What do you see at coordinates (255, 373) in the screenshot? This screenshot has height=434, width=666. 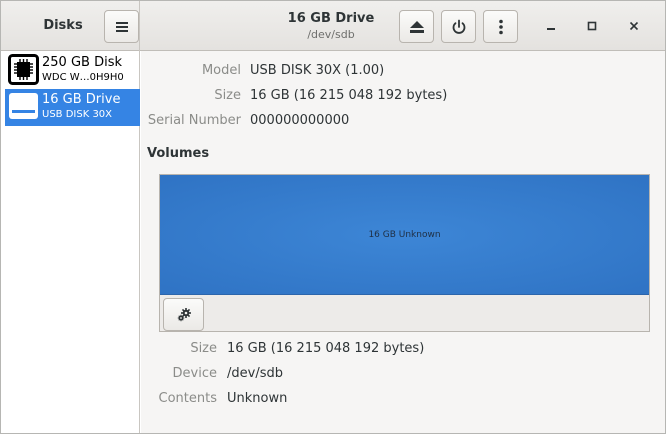 I see `device-value: /dev/sdb` at bounding box center [255, 373].